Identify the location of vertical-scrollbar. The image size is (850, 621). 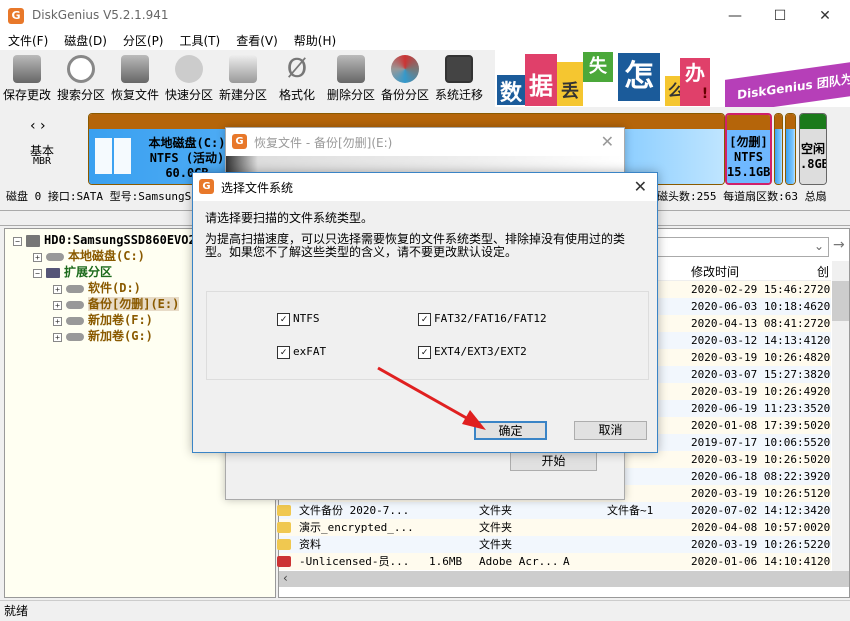
(840, 416).